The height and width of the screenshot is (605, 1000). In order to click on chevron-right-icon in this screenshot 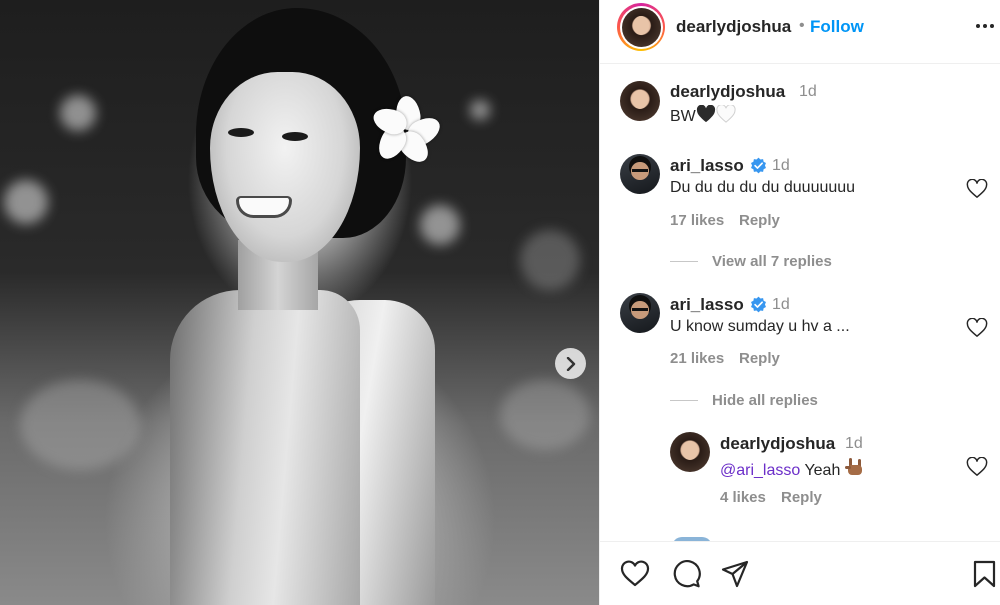, I will do `click(570, 363)`.